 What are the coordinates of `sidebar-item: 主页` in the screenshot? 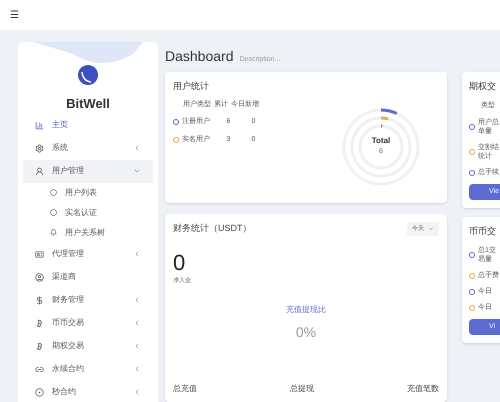 It's located at (88, 125).